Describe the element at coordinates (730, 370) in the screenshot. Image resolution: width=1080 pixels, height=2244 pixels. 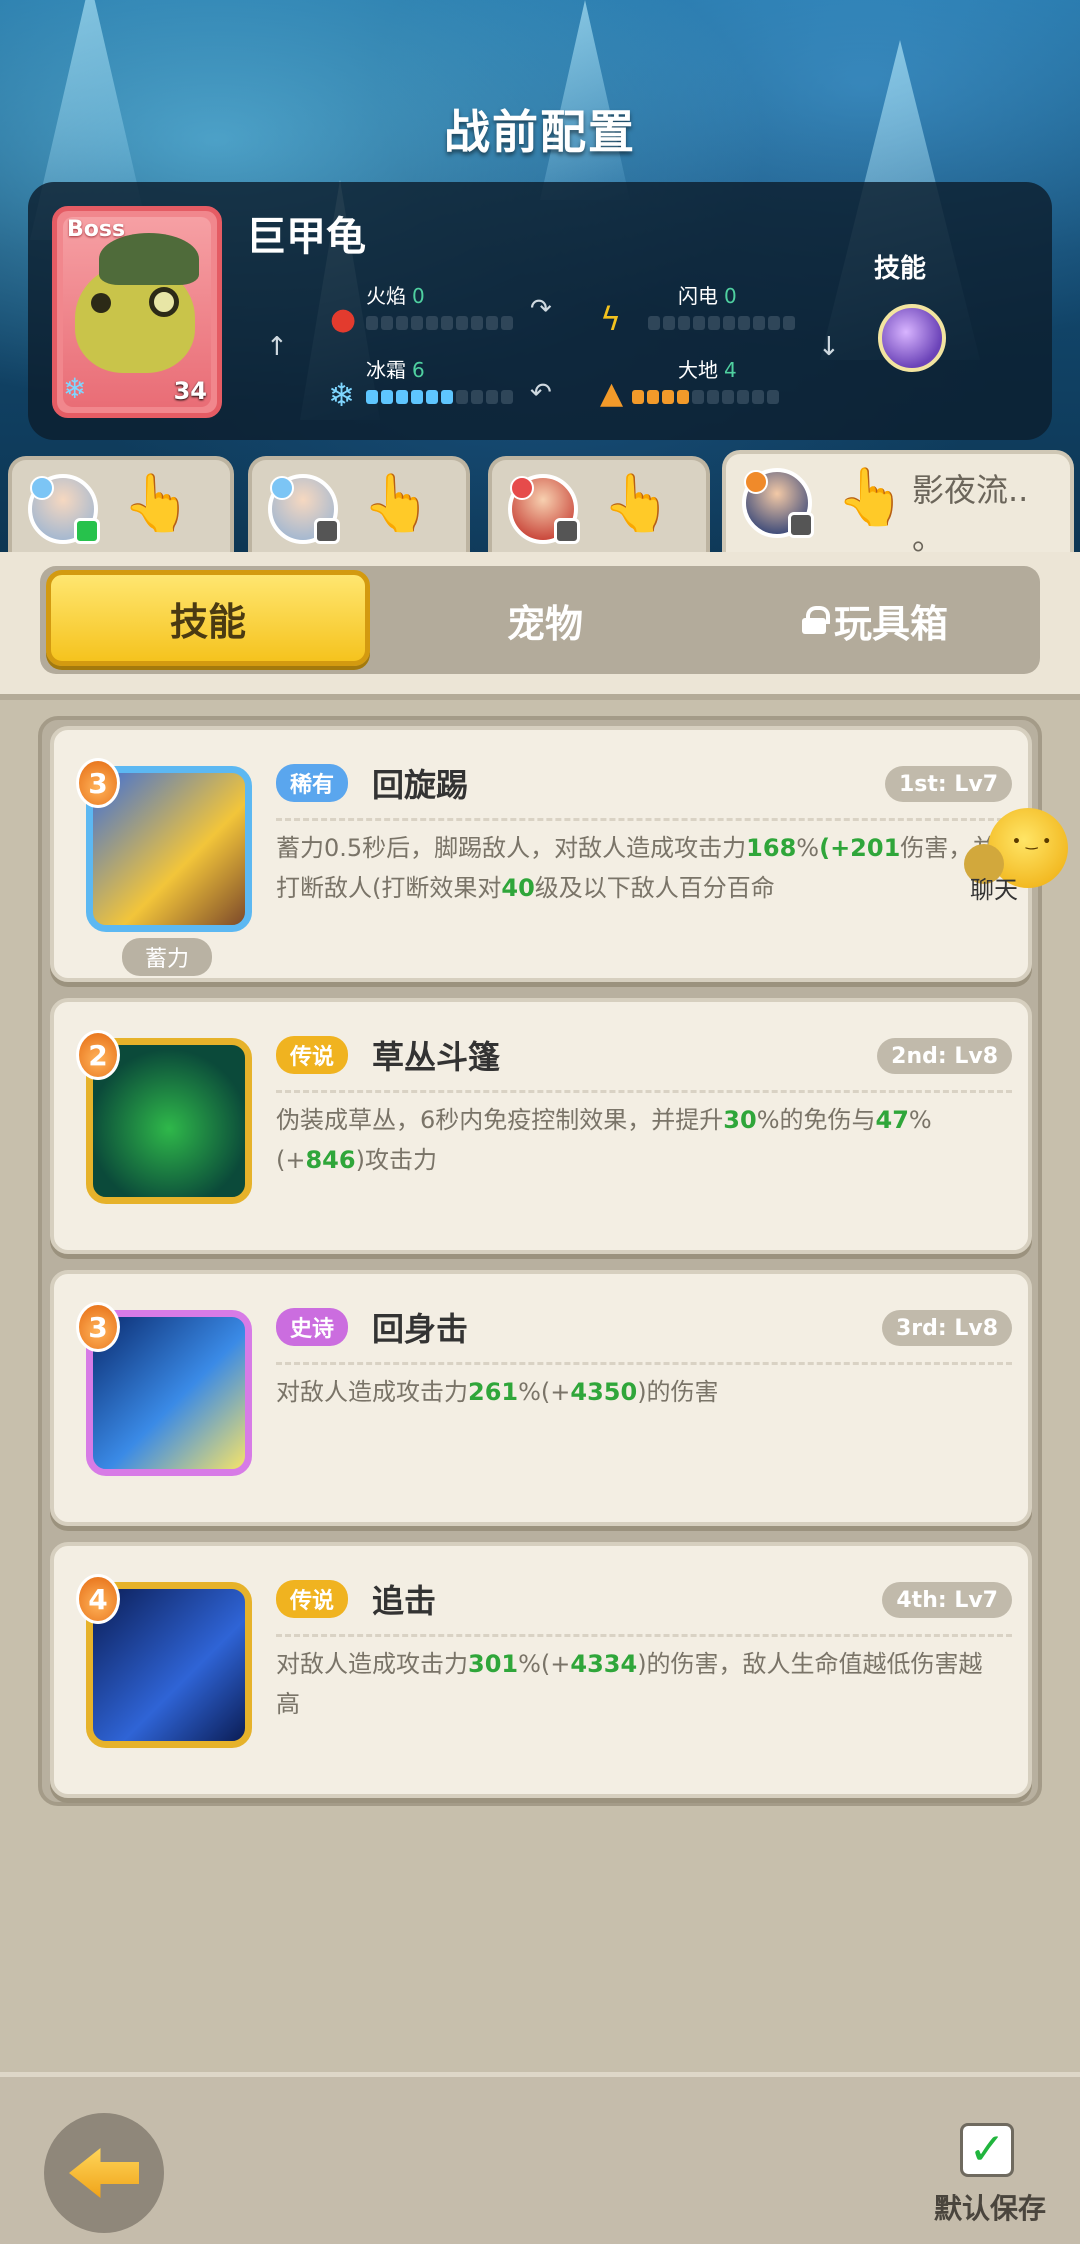
I see `stat-value: 4` at that location.